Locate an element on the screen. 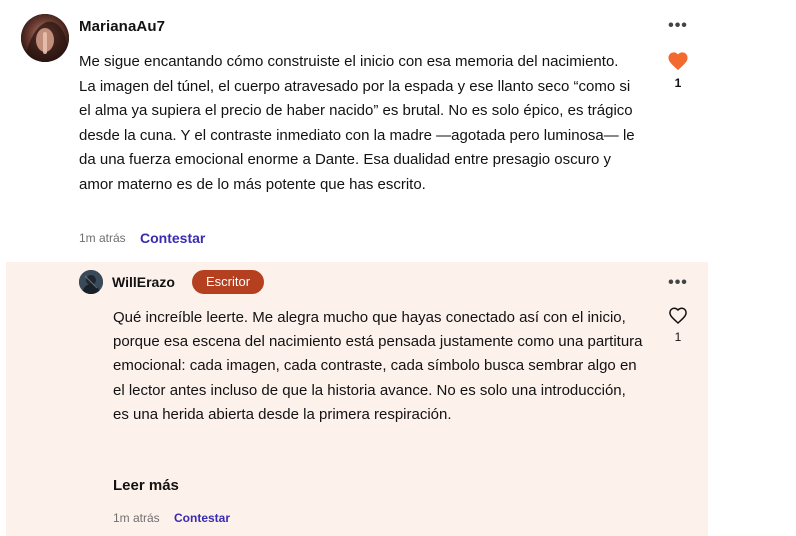  heart-filled-icon is located at coordinates (678, 61).